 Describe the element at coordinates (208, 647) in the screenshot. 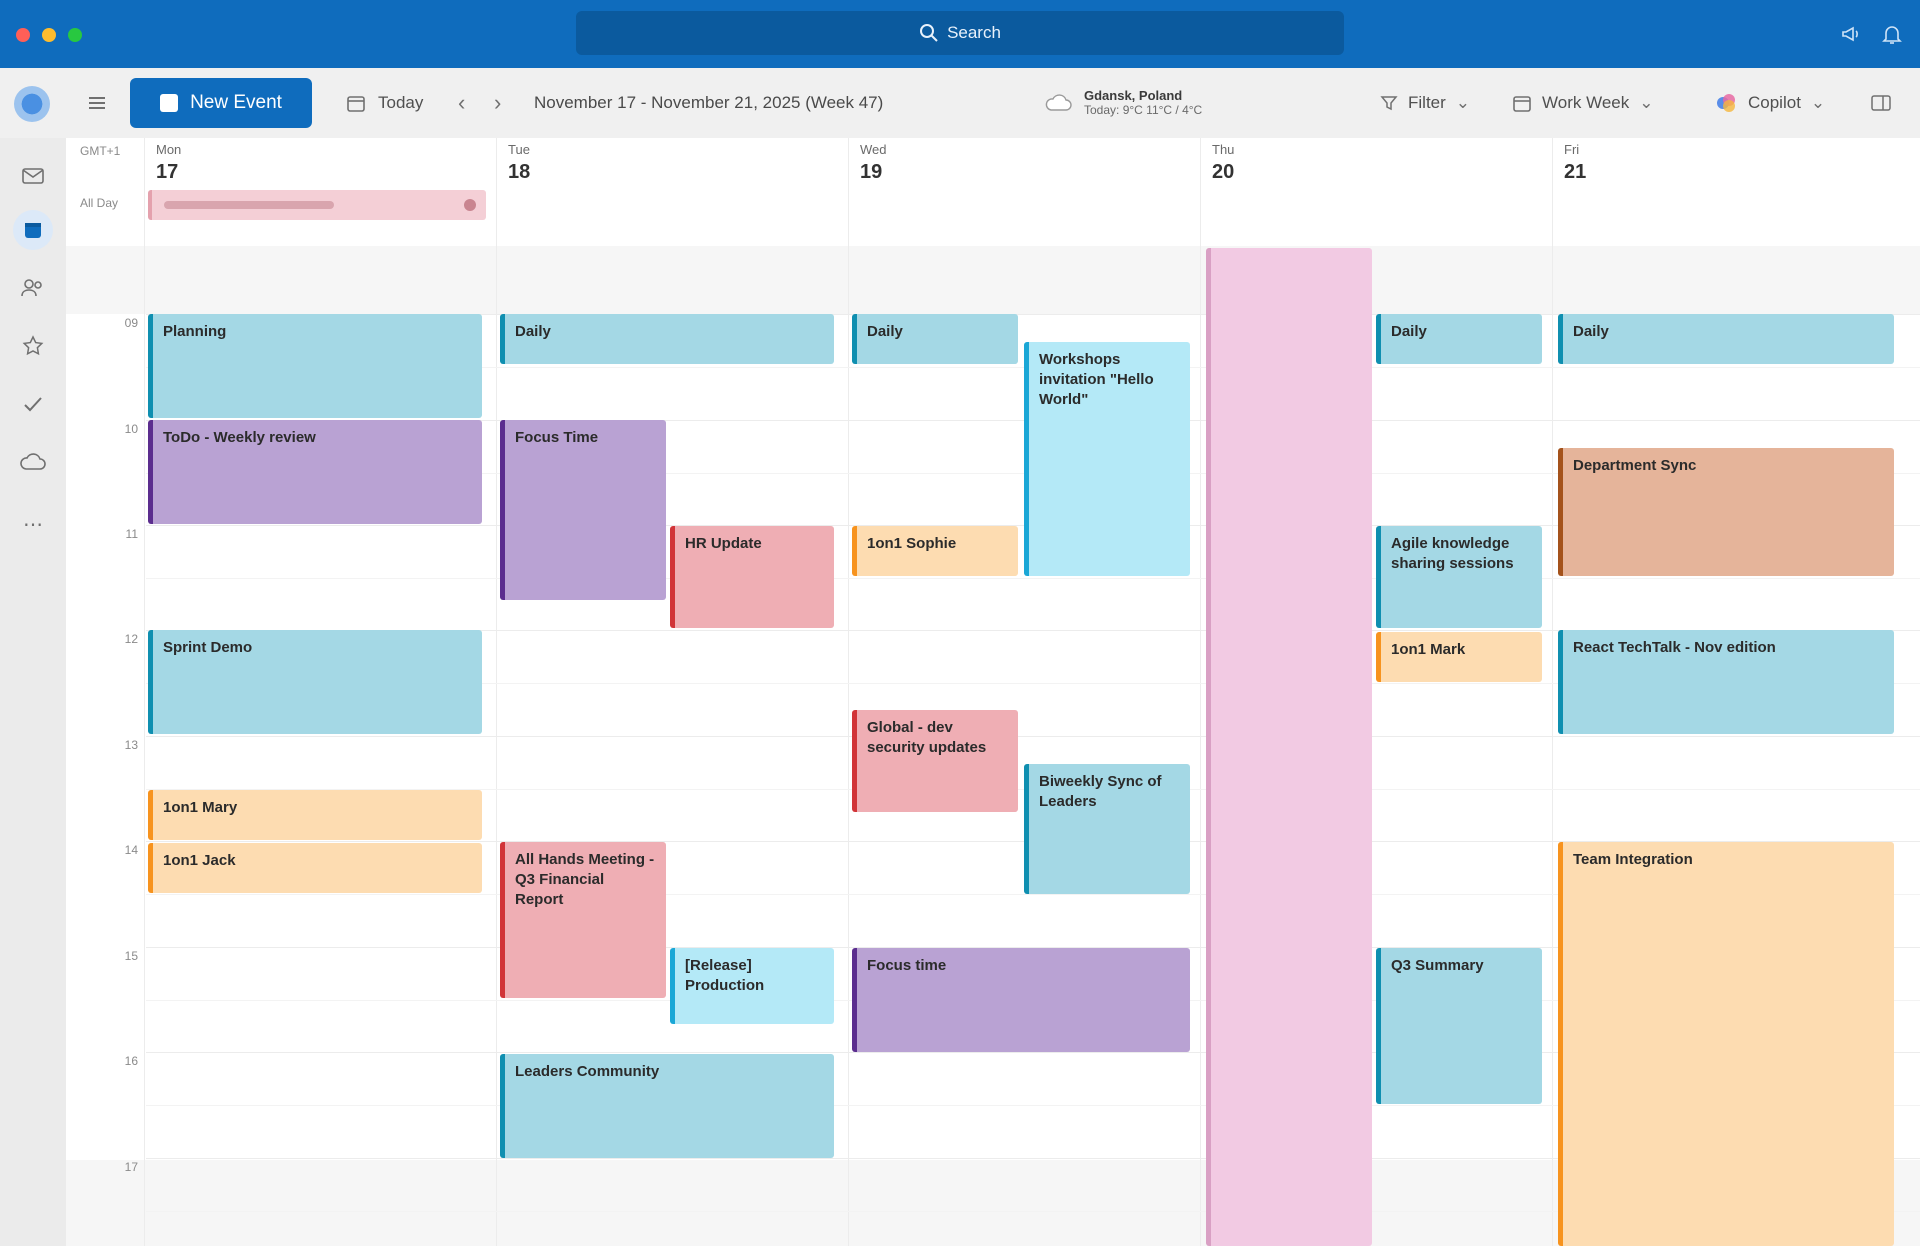

I see `event-title: Sprint Demo` at that location.